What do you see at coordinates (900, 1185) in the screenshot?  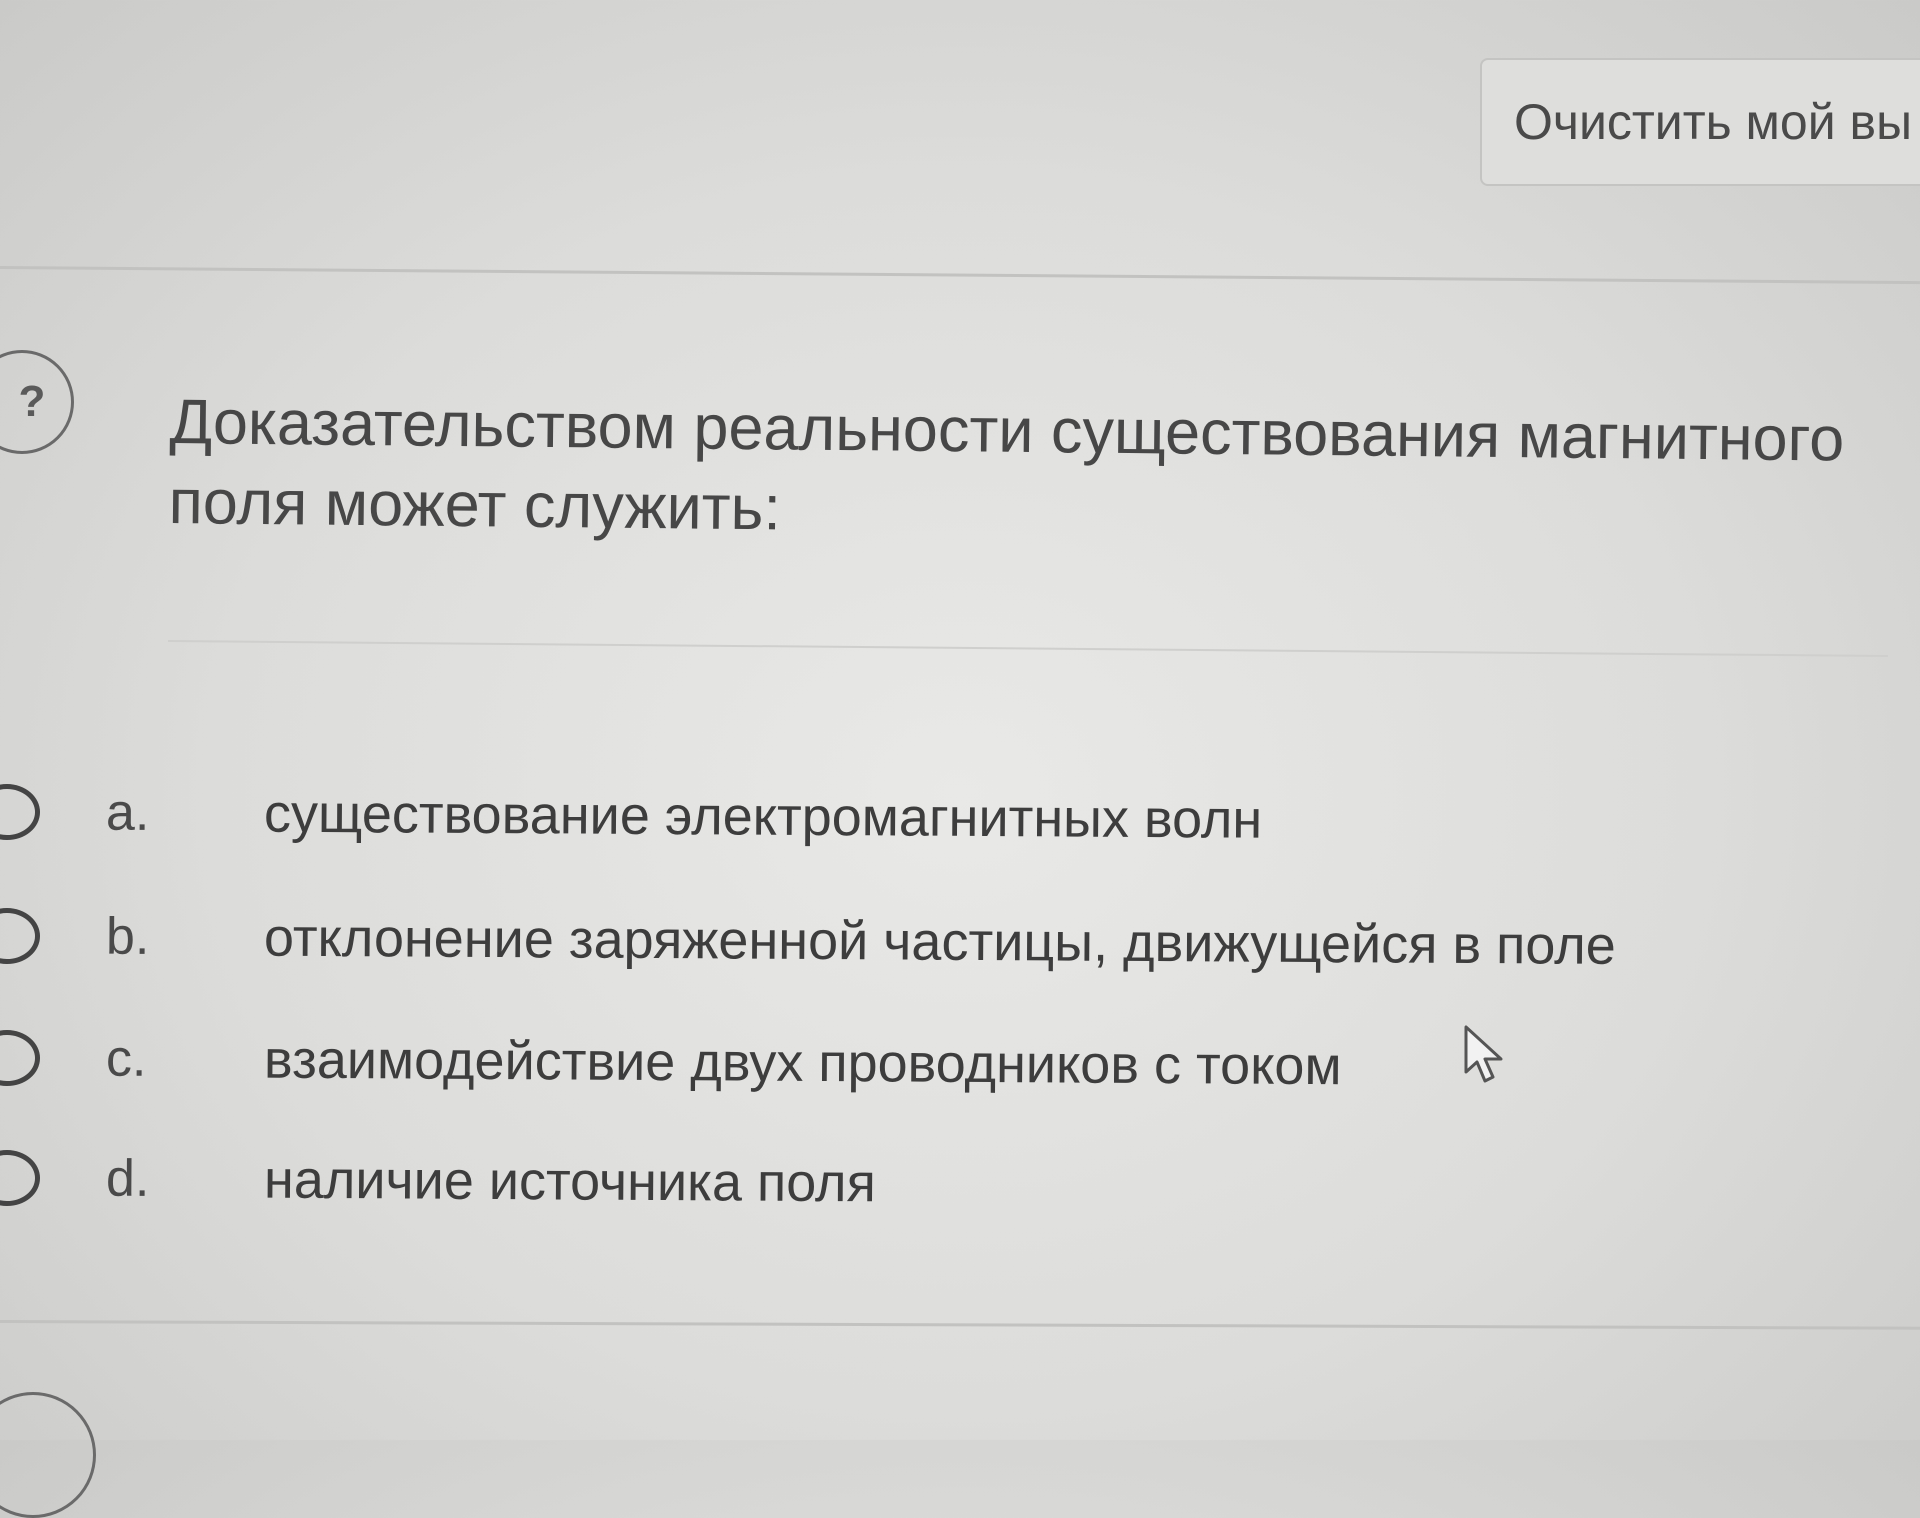 I see `answer-option-d: d. наличие источника поля` at bounding box center [900, 1185].